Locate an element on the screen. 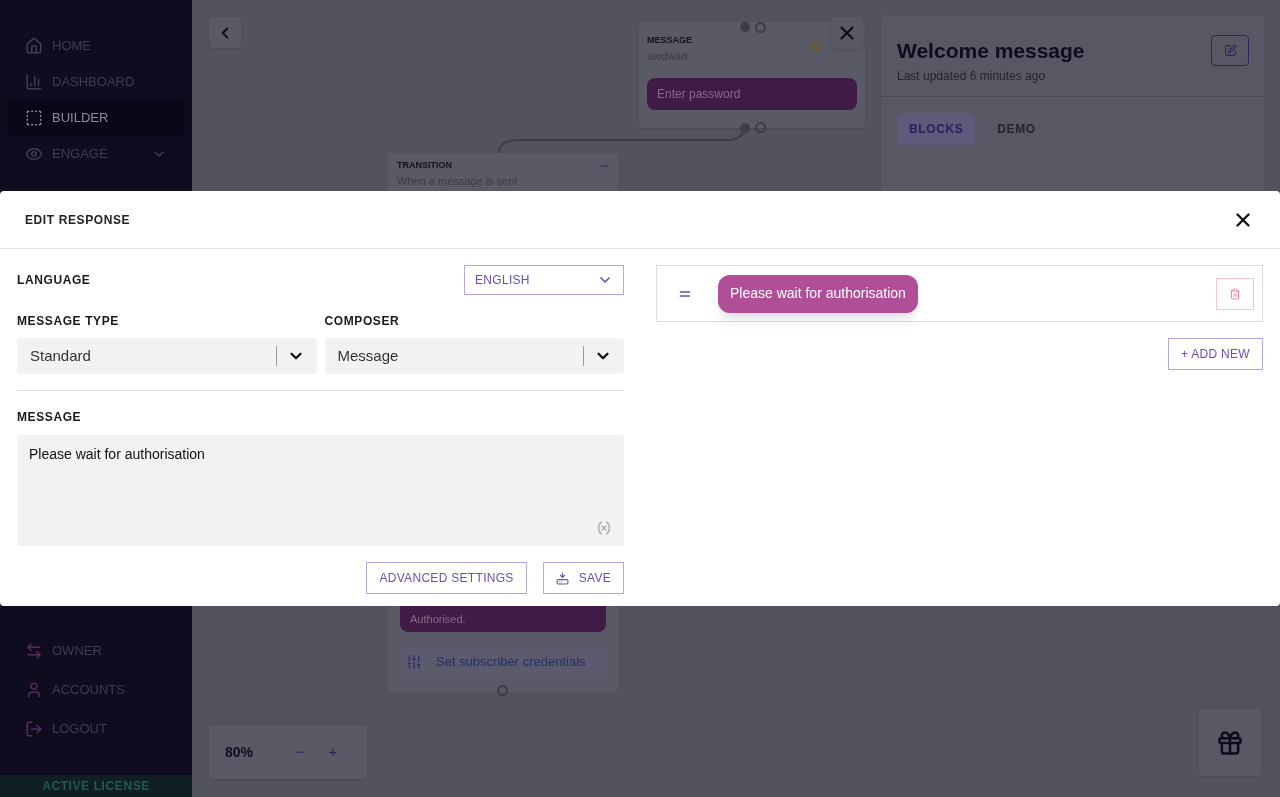  edit-button is located at coordinates (1230, 50).